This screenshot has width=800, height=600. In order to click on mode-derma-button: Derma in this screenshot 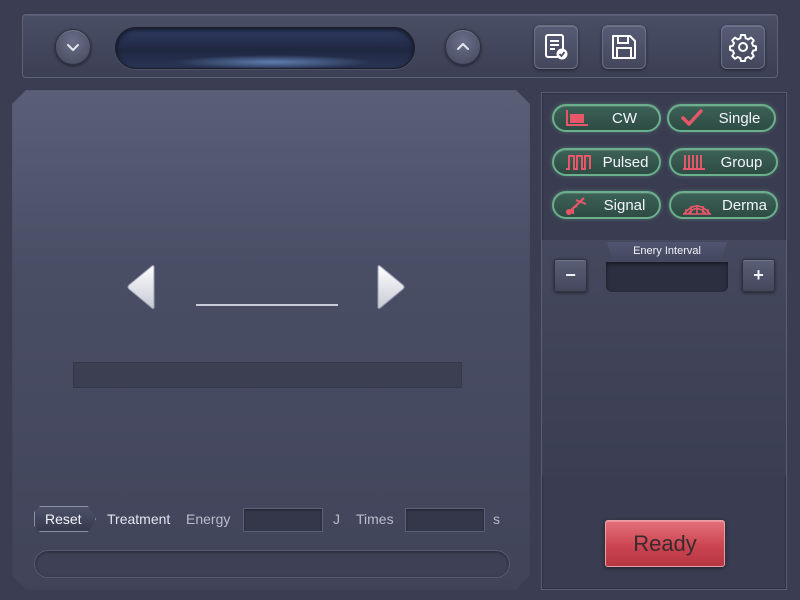, I will do `click(723, 205)`.